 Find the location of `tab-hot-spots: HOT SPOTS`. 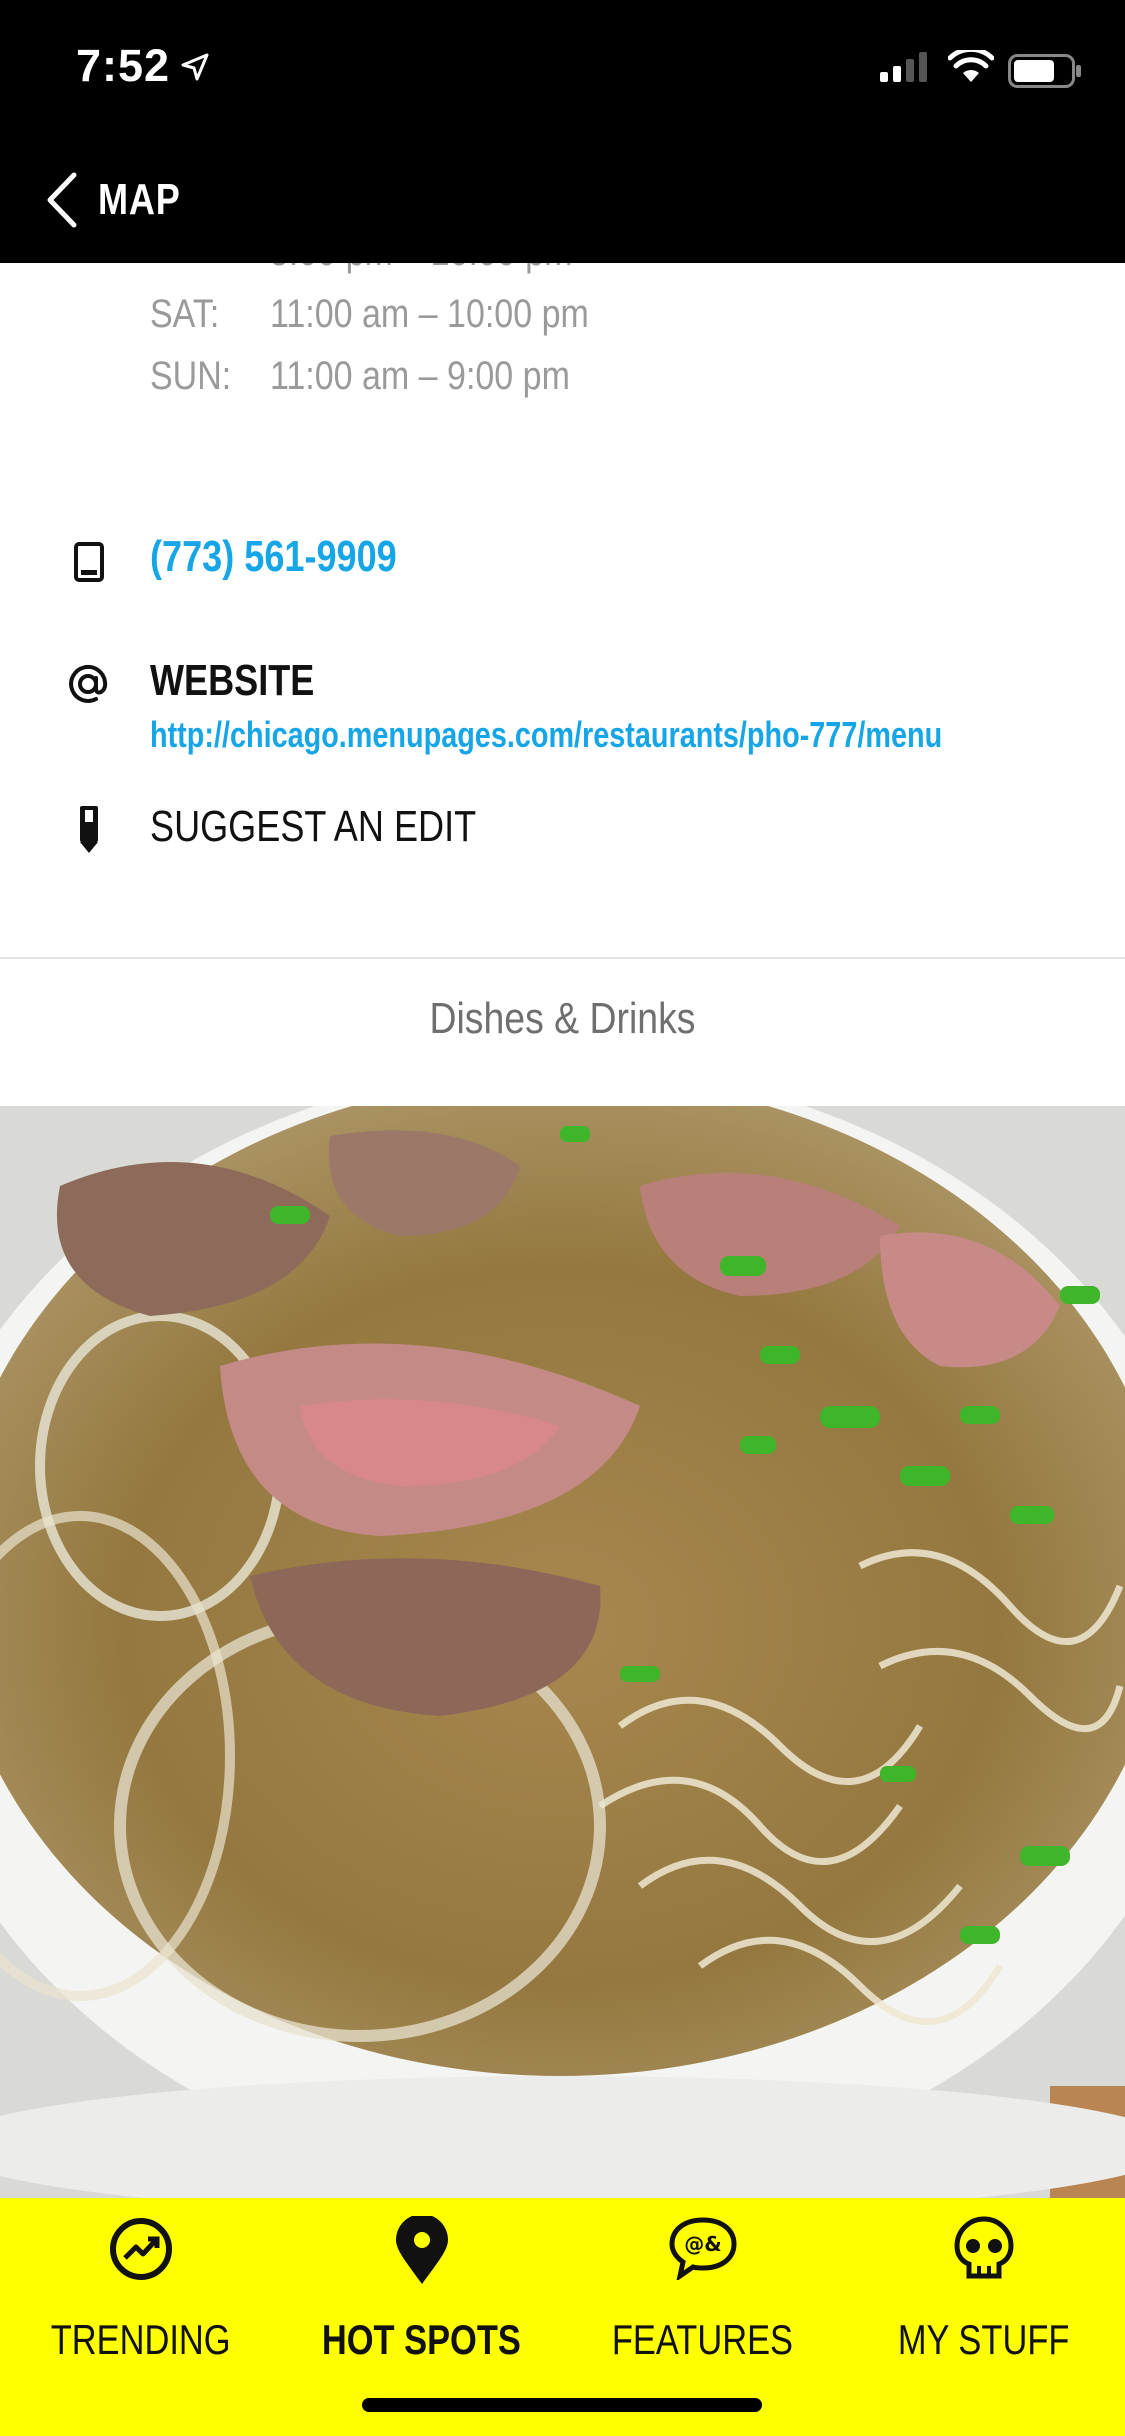

tab-hot-spots: HOT SPOTS is located at coordinates (421, 2298).